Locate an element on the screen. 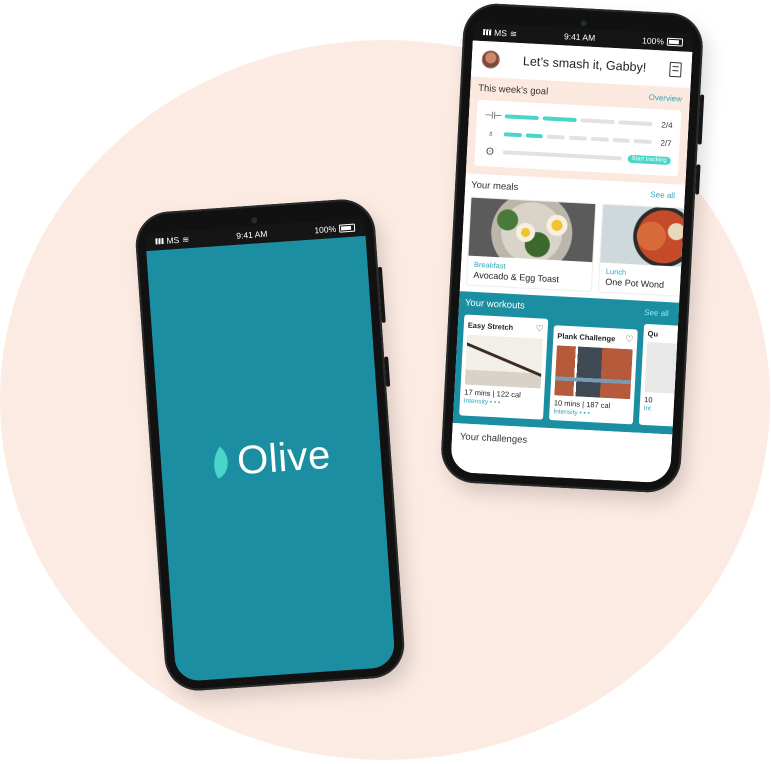  footsteps-icon: ʘ is located at coordinates (490, 151).